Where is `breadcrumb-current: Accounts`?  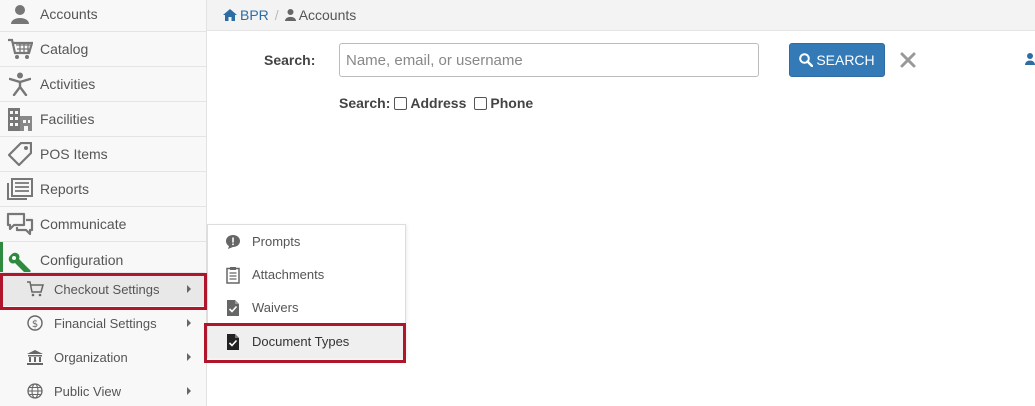 breadcrumb-current: Accounts is located at coordinates (320, 15).